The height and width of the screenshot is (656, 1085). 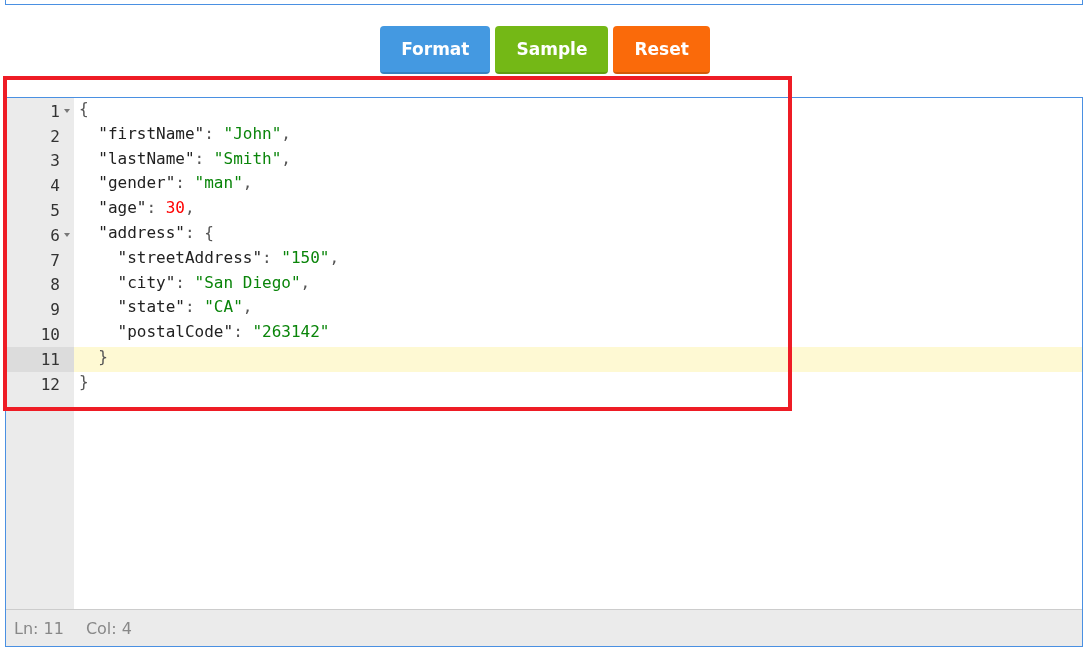 I want to click on line-number: 5, so click(x=55, y=211).